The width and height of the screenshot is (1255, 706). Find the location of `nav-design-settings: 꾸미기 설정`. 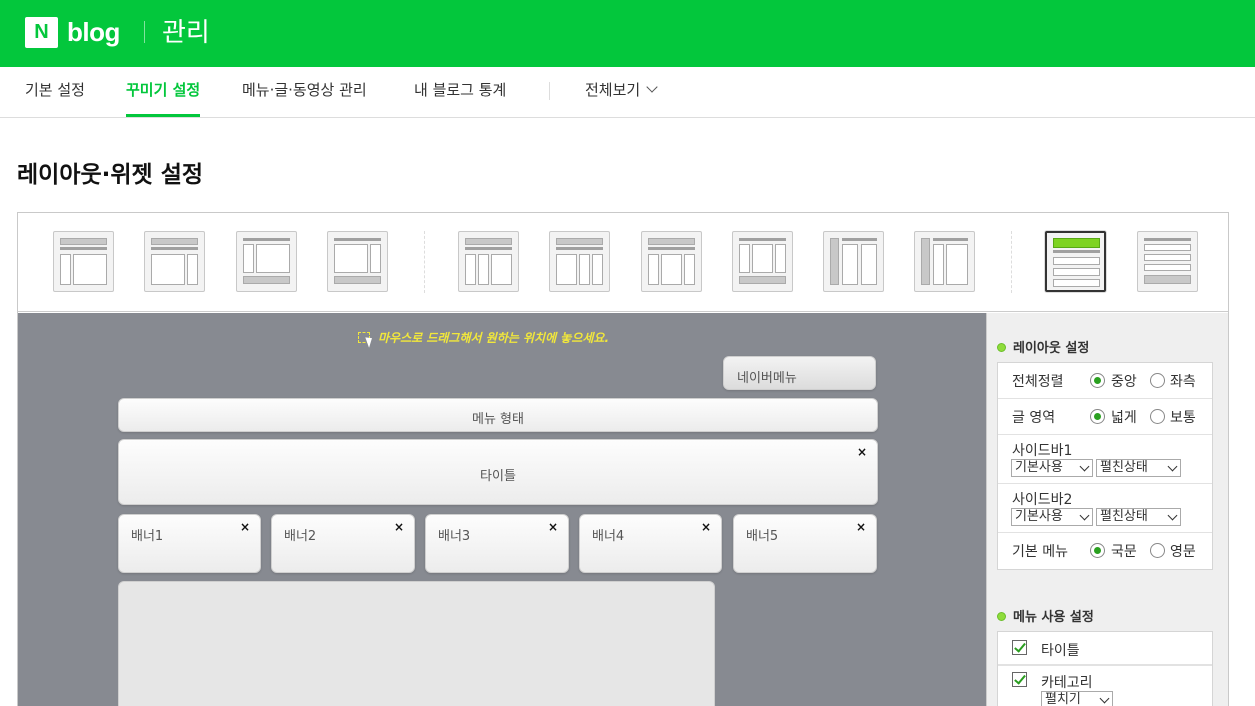

nav-design-settings: 꾸미기 설정 is located at coordinates (163, 92).